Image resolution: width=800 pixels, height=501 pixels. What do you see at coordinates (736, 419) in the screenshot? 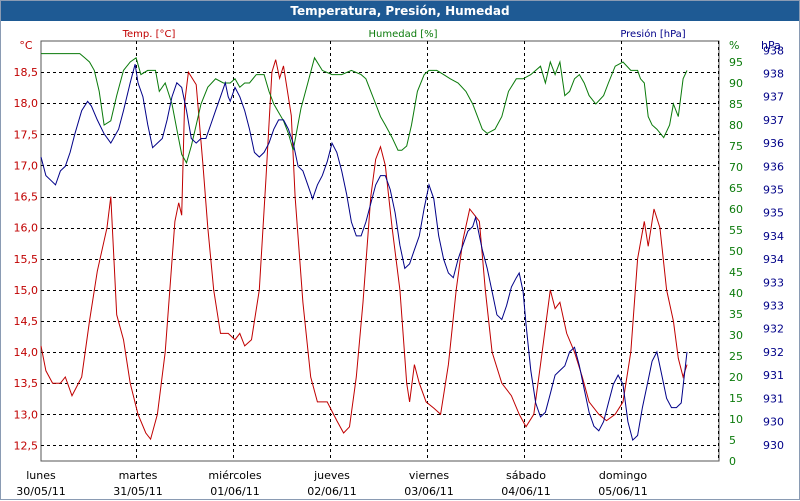
I see `axis-mid-tick-label: 10` at bounding box center [736, 419].